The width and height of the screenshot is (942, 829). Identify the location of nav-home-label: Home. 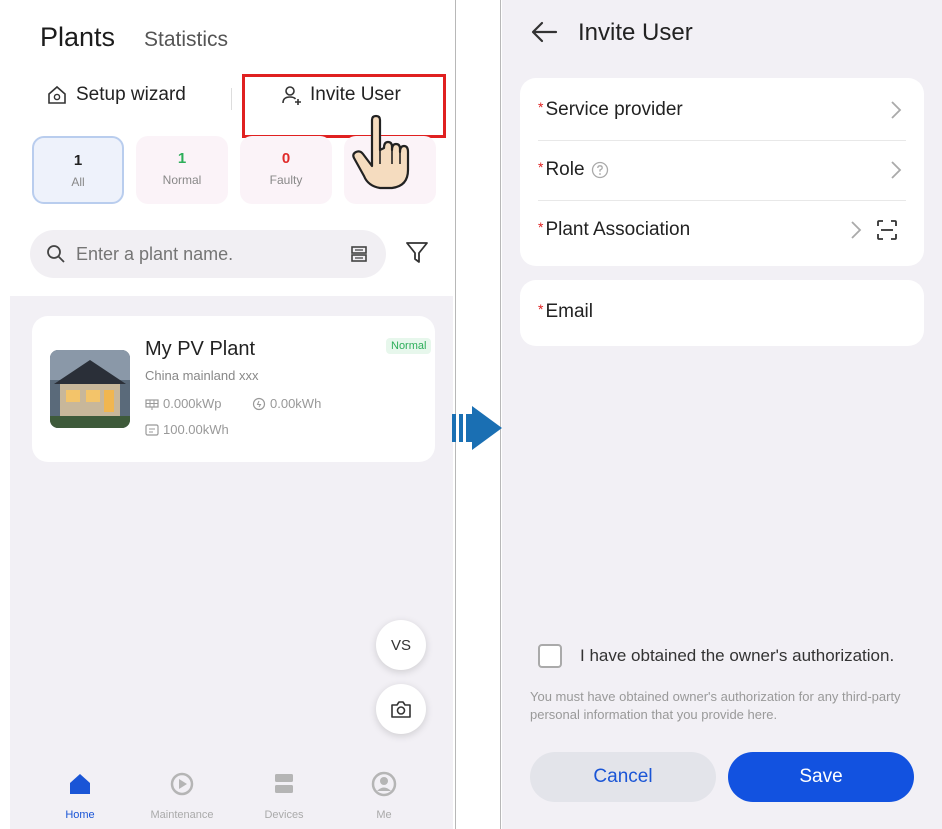
(80, 815).